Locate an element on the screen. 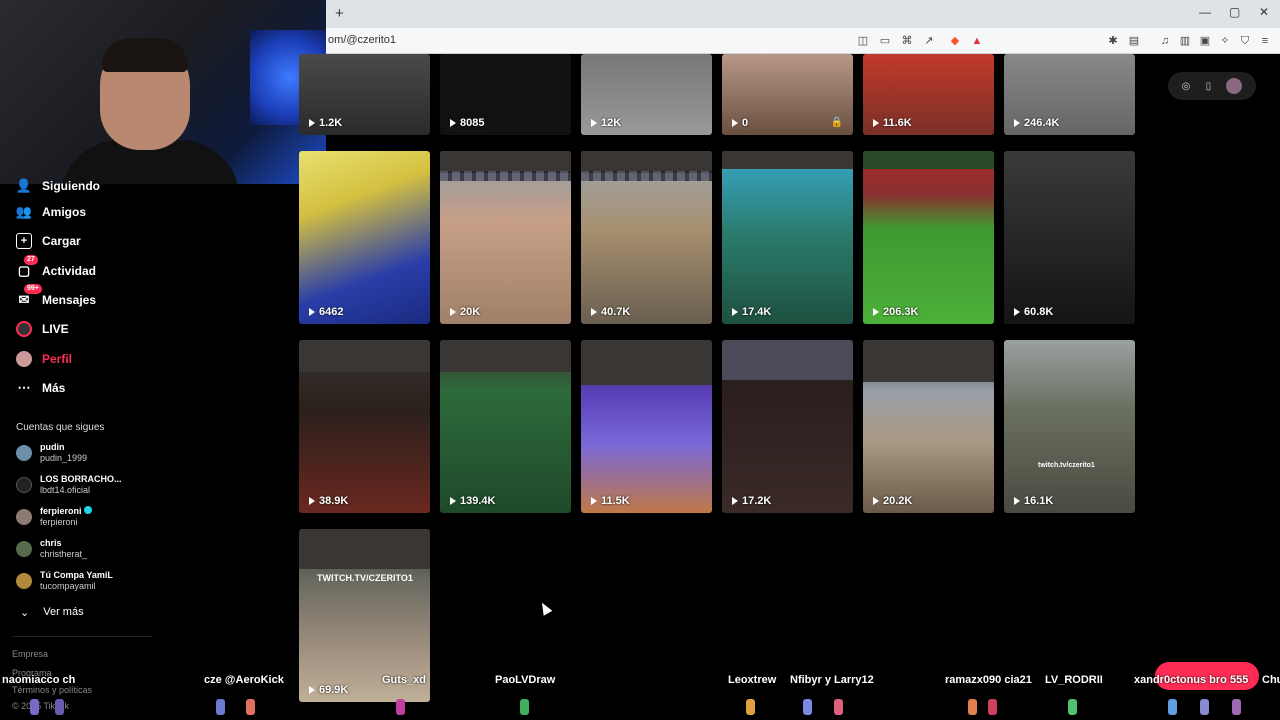  leo-icon: ✧ is located at coordinates (1225, 41).